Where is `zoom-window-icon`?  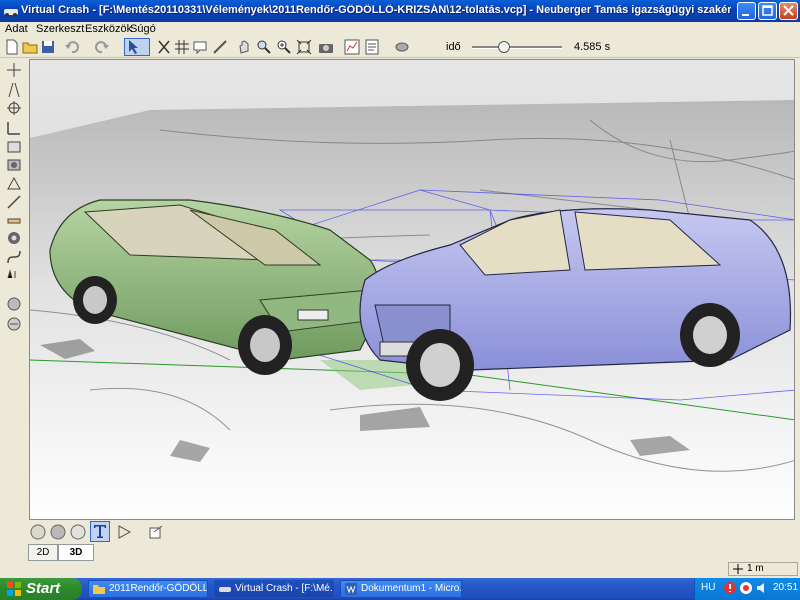 zoom-window-icon is located at coordinates (284, 47).